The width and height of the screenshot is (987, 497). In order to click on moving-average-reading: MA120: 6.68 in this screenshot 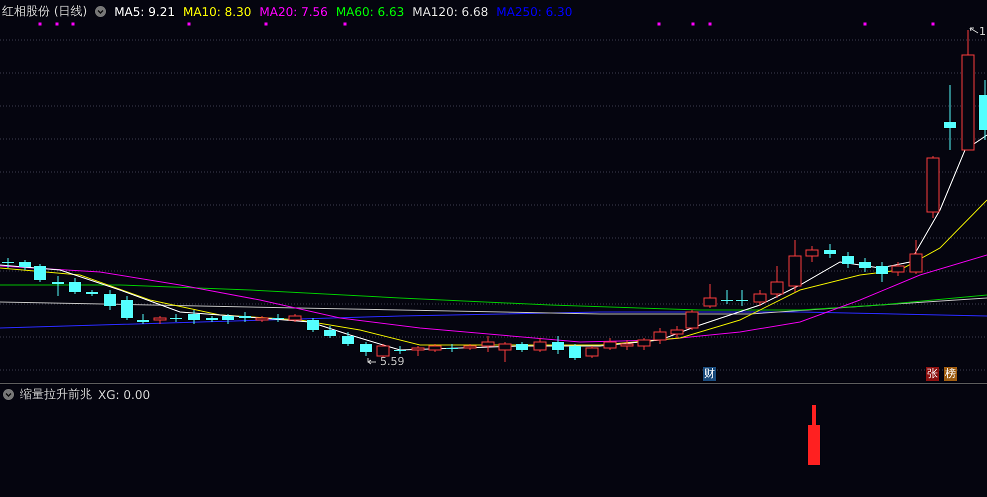, I will do `click(450, 11)`.